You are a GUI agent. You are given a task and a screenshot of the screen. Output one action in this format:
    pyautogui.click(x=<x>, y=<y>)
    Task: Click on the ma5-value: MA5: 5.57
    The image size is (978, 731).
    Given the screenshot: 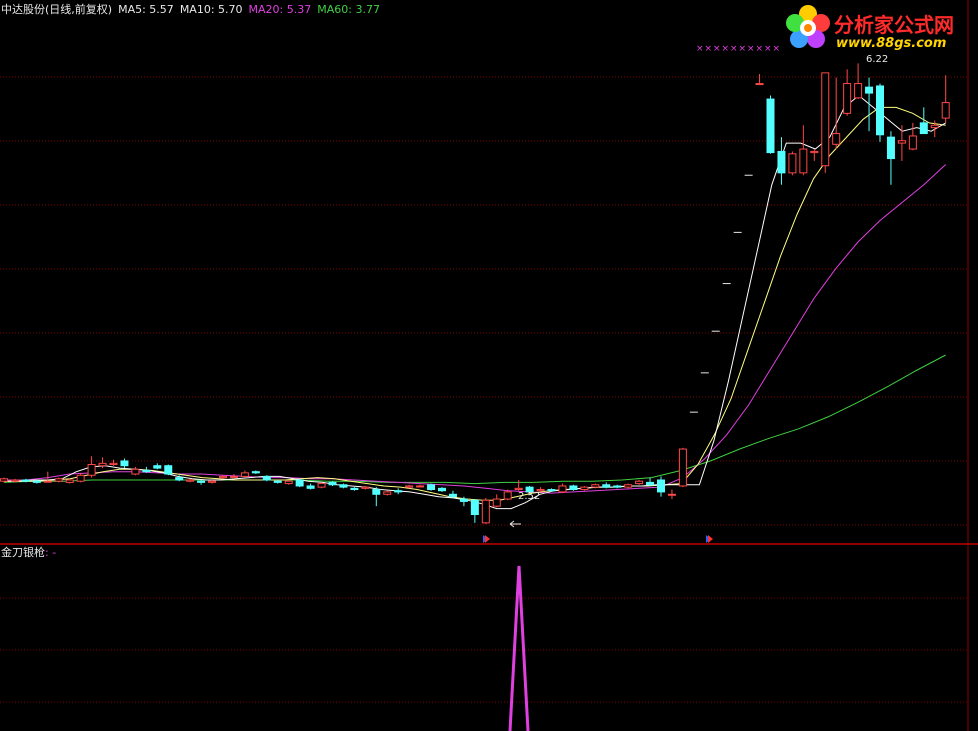 What is the action you would take?
    pyautogui.click(x=146, y=9)
    